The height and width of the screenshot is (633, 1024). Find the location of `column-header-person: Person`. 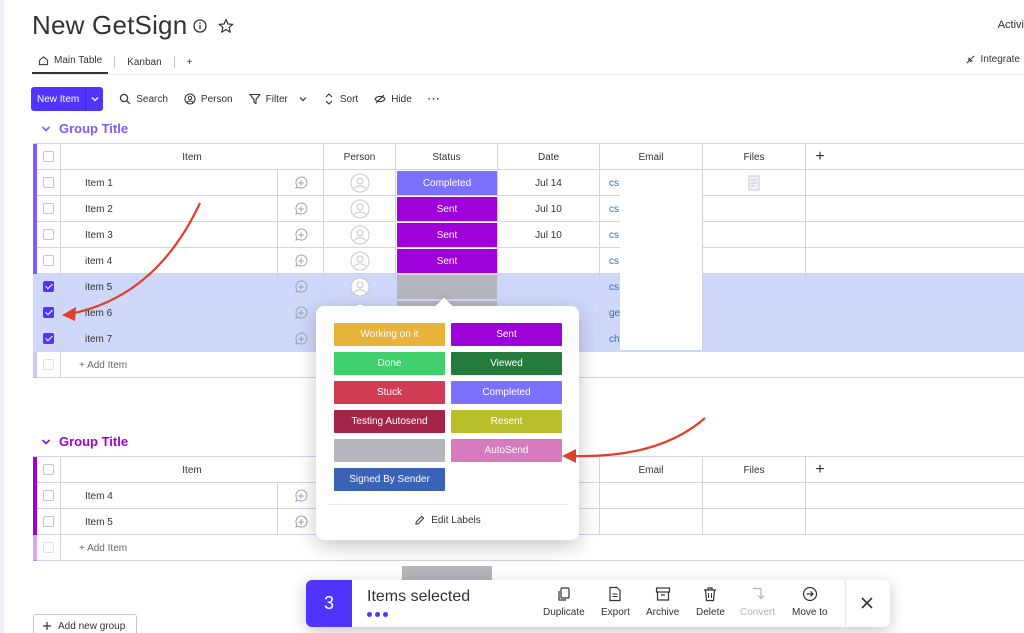

column-header-person: Person is located at coordinates (360, 157).